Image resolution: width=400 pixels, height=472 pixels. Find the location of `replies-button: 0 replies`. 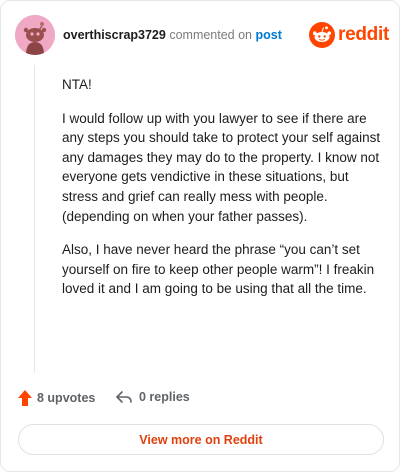

replies-button: 0 replies is located at coordinates (152, 397).